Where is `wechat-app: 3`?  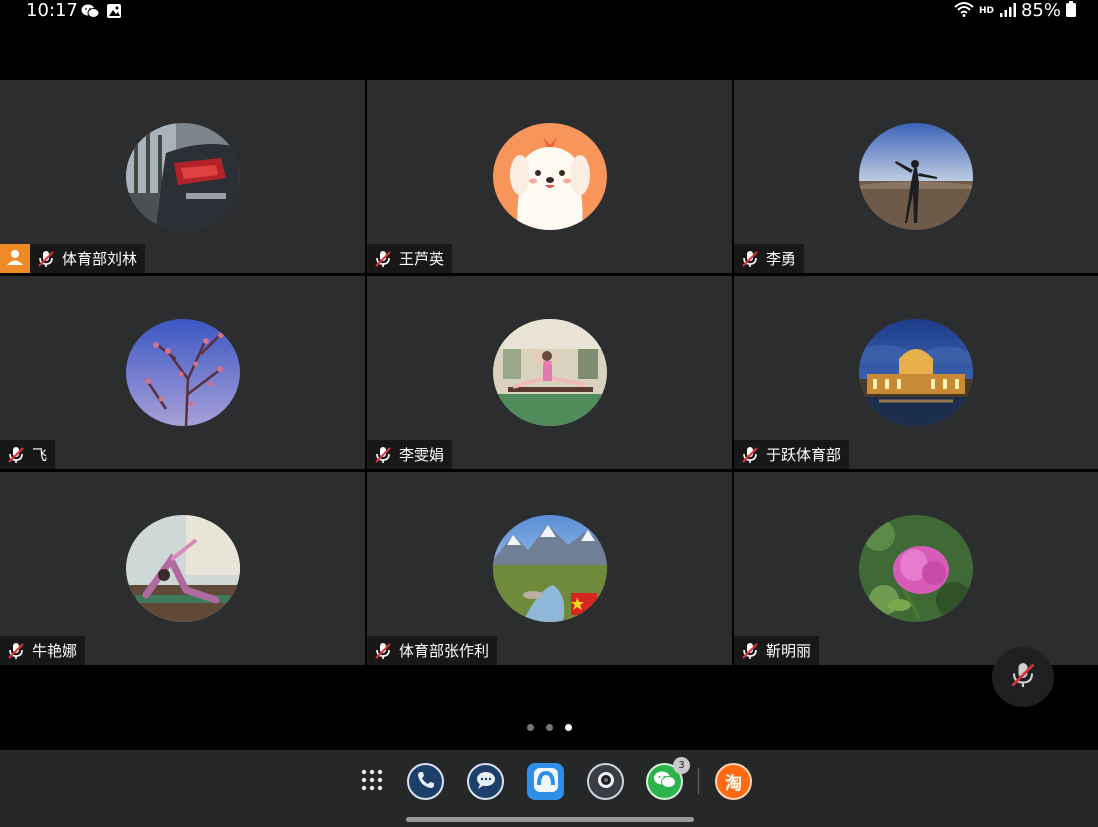 wechat-app: 3 is located at coordinates (668, 778).